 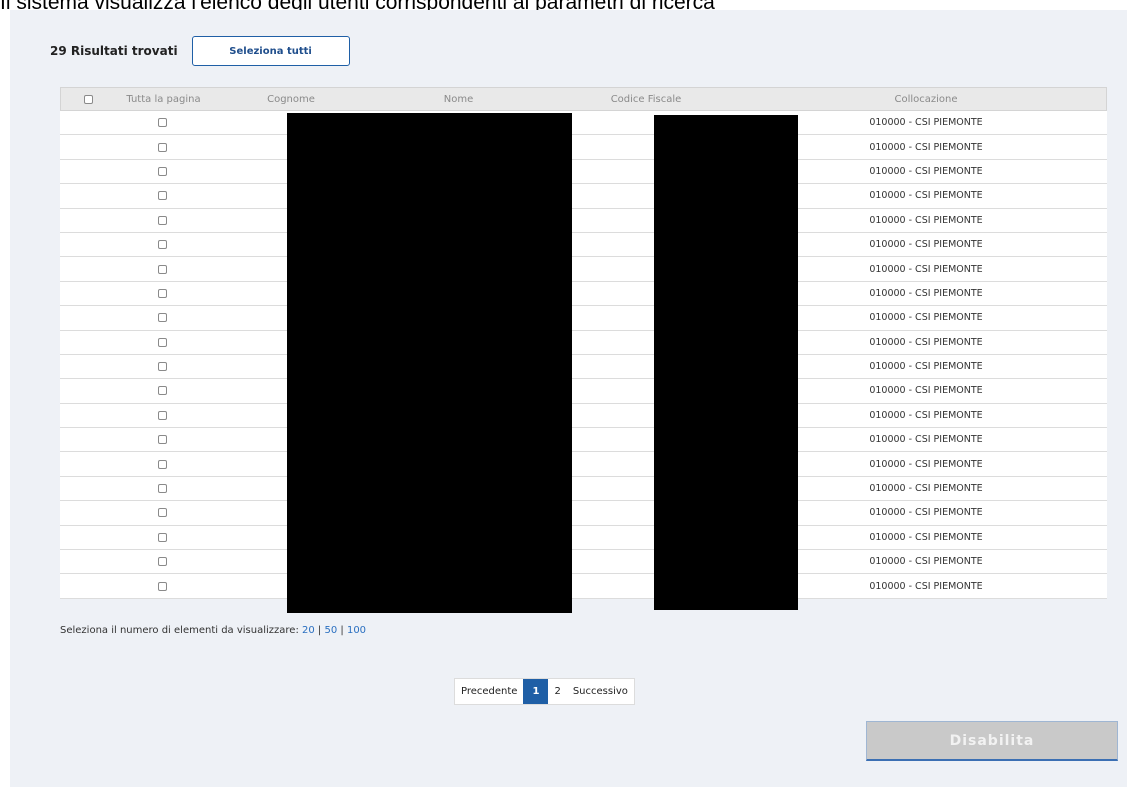 I want to click on pagination-previous: Precedente, so click(x=489, y=691).